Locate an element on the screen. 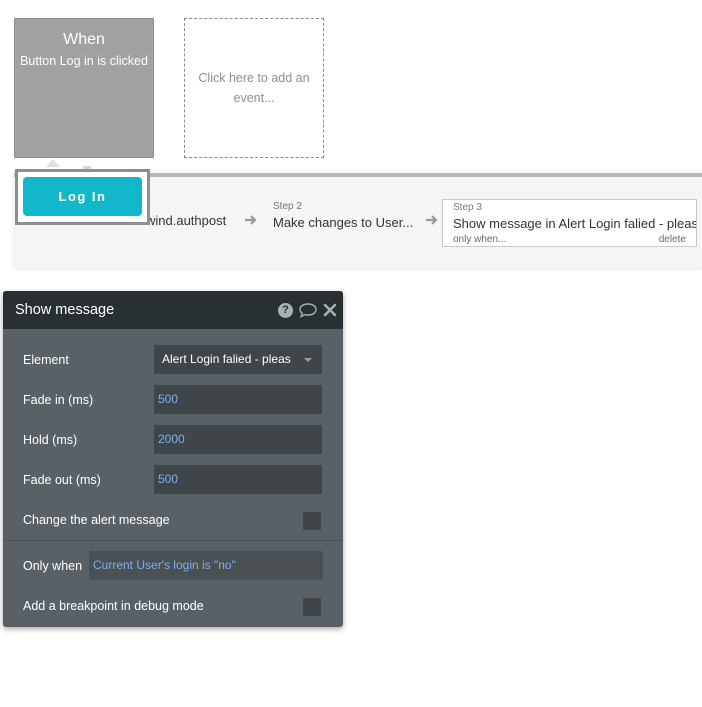  fade-out-label: Fade out (ms) is located at coordinates (62, 480).